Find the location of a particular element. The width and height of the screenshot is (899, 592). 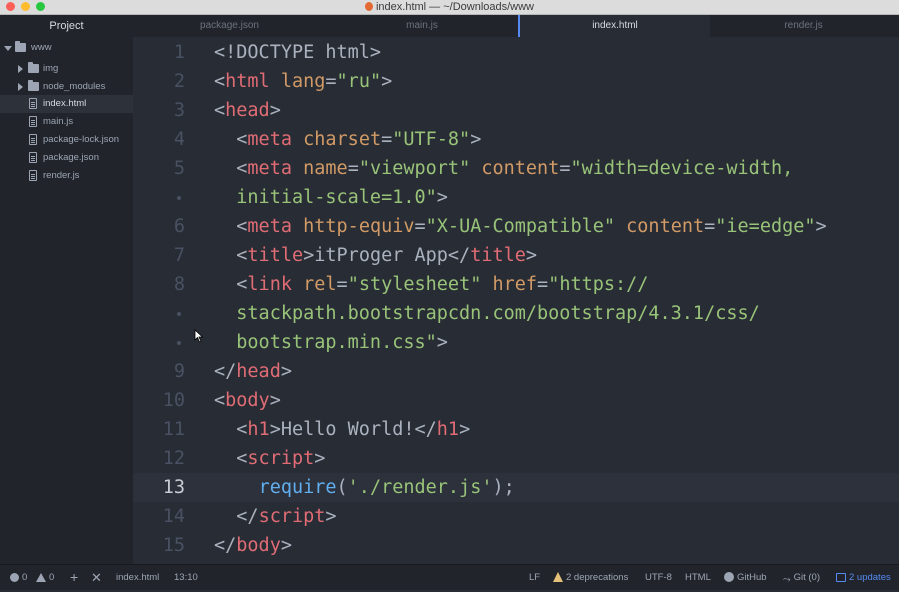

github-icon is located at coordinates (729, 577).